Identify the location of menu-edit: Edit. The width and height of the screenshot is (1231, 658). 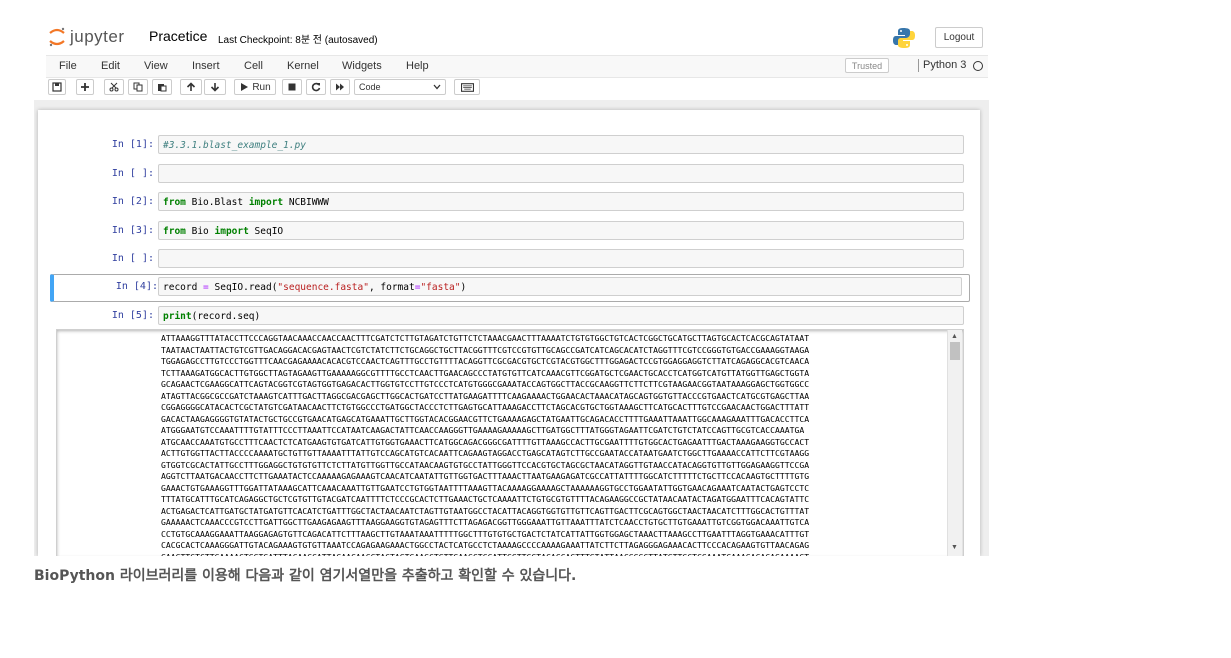
(110, 66).